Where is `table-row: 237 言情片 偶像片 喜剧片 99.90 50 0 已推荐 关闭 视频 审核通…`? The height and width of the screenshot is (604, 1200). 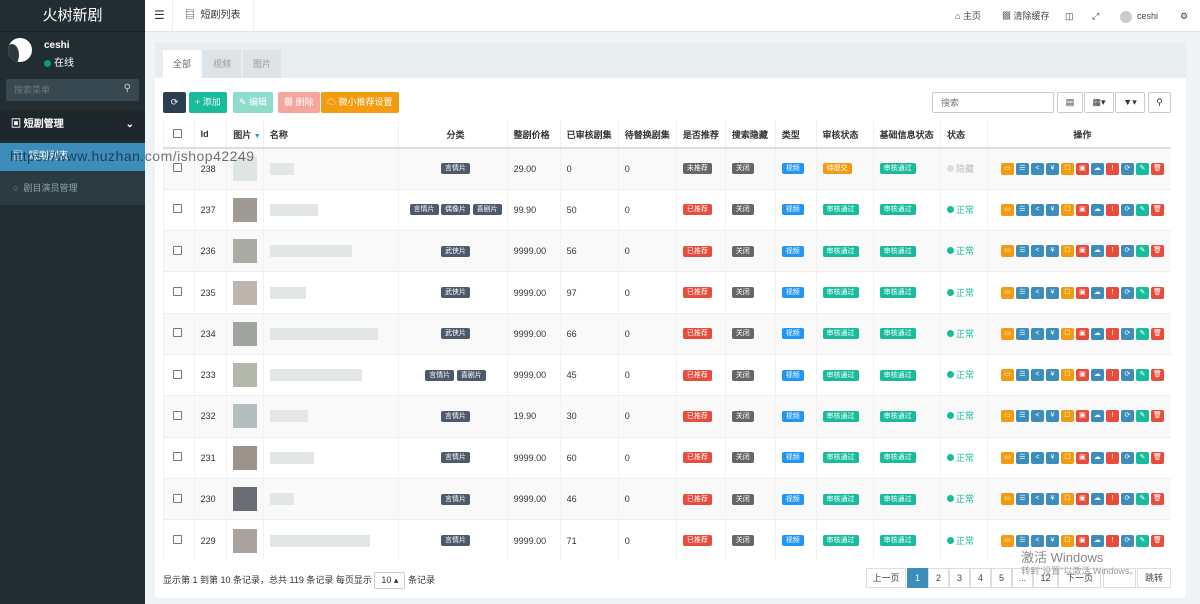 table-row: 237 言情片 偶像片 喜剧片 99.90 50 0 已推荐 关闭 视频 审核通… is located at coordinates (667, 209).